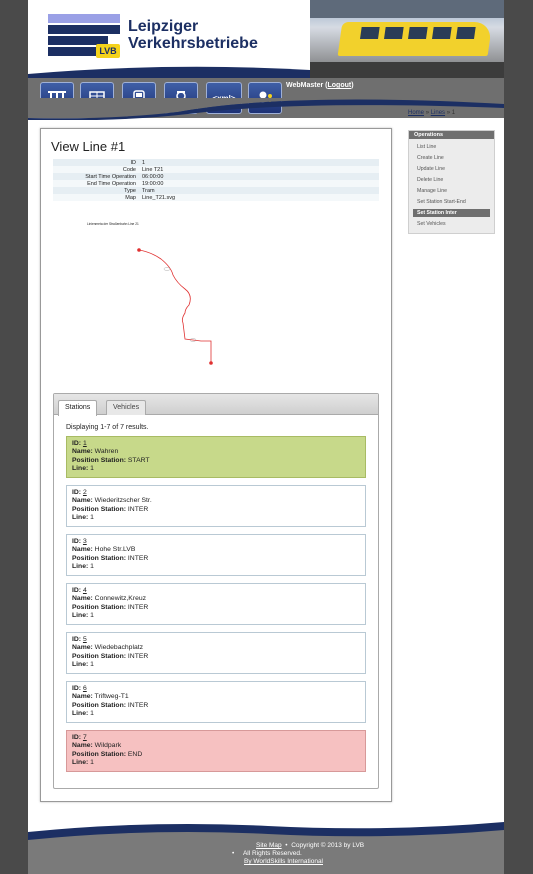 Image resolution: width=533 pixels, height=874 pixels. What do you see at coordinates (96, 190) in the screenshot?
I see `detail-label: Type` at bounding box center [96, 190].